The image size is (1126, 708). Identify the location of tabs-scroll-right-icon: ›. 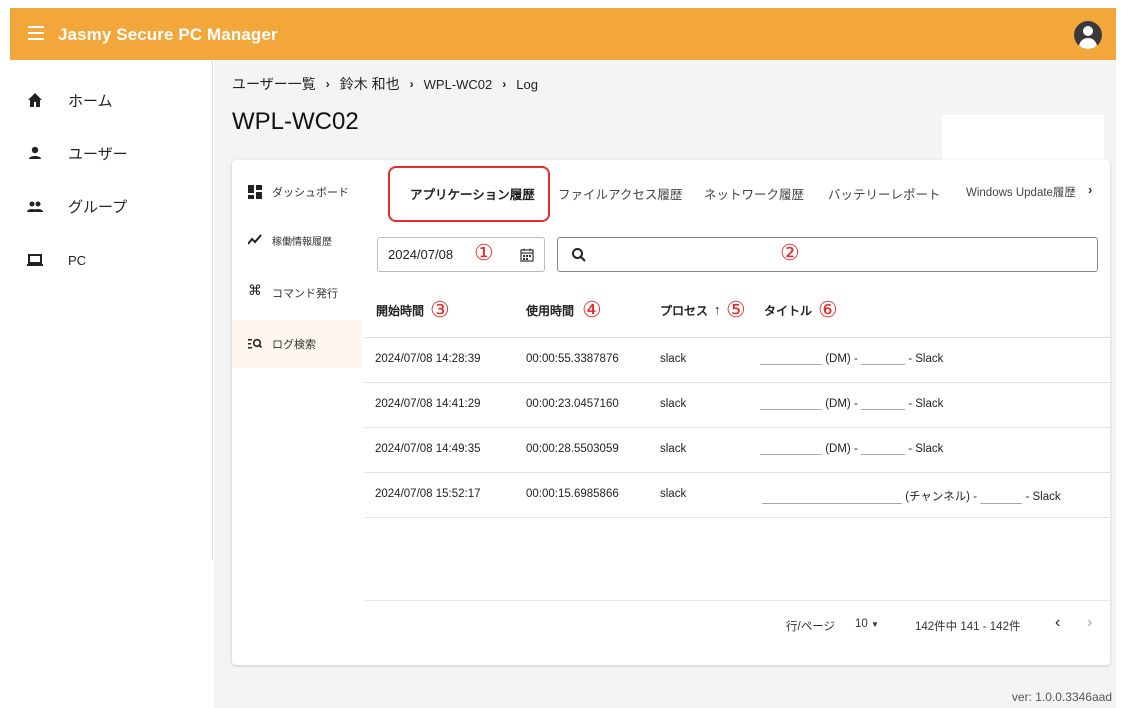
(1090, 189).